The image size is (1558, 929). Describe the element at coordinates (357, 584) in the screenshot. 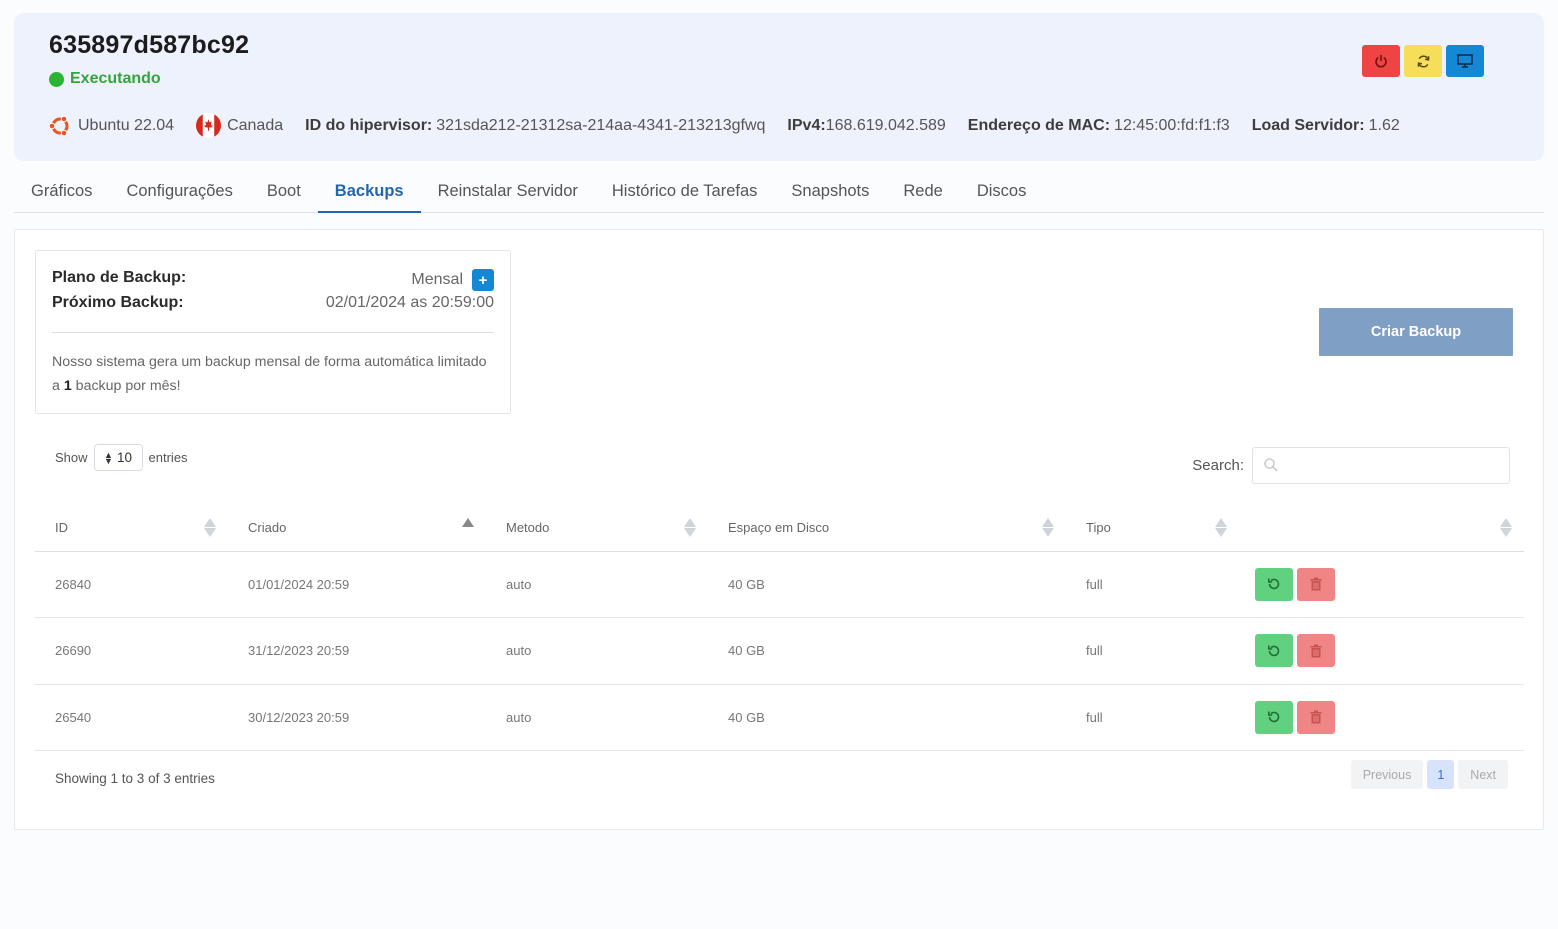

I see `cell-created: 01/01/2024 20:59` at that location.